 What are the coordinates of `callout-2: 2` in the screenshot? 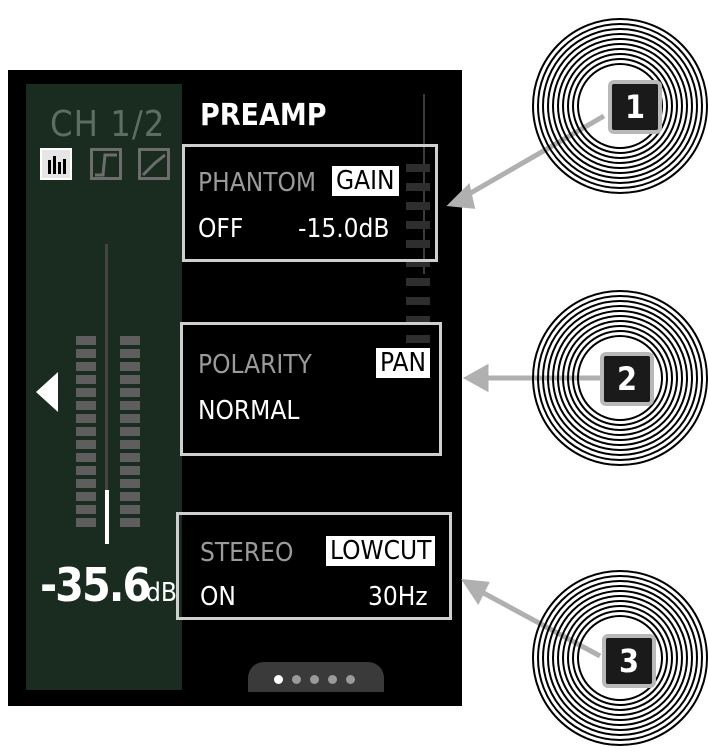 It's located at (627, 379).